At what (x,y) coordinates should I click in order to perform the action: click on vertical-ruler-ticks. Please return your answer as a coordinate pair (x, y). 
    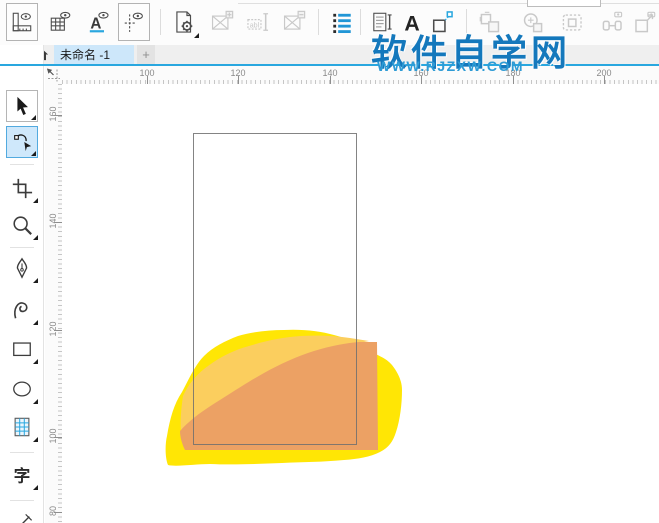
    Looking at the image, I should click on (60, 303).